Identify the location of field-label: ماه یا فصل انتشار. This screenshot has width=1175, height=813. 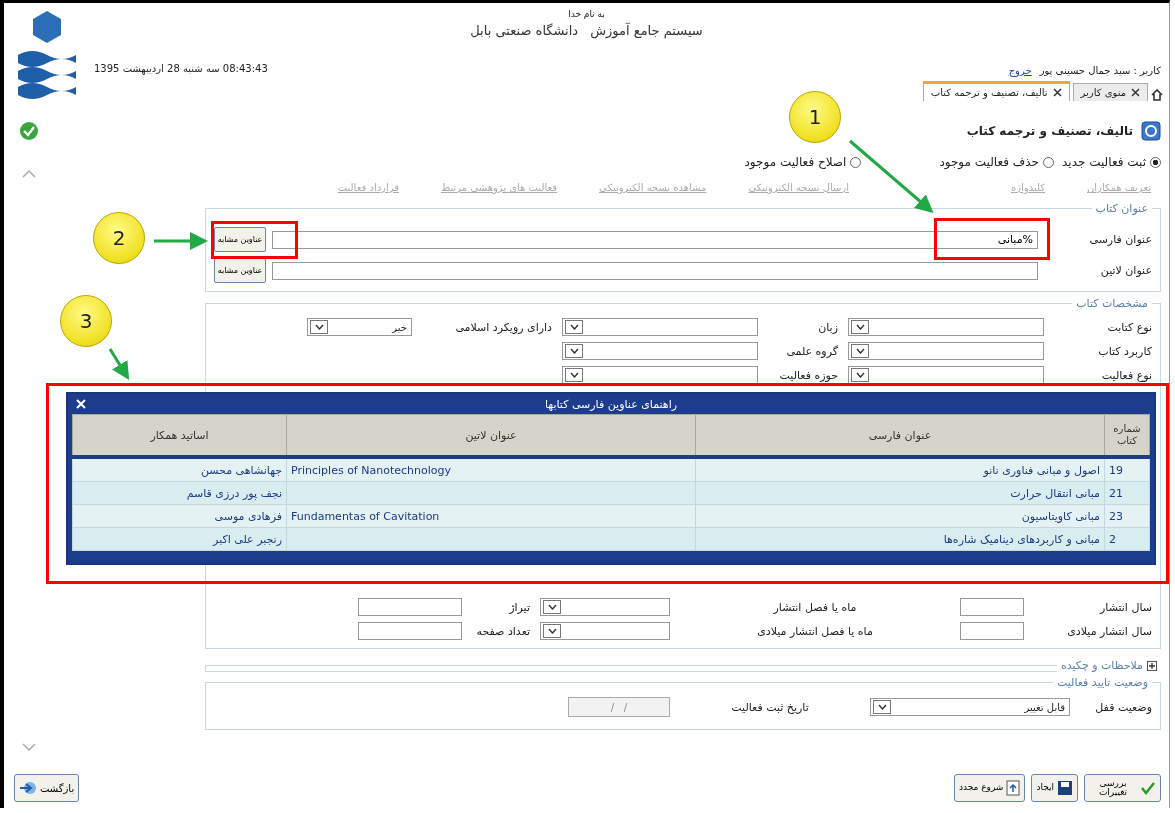
(815, 607).